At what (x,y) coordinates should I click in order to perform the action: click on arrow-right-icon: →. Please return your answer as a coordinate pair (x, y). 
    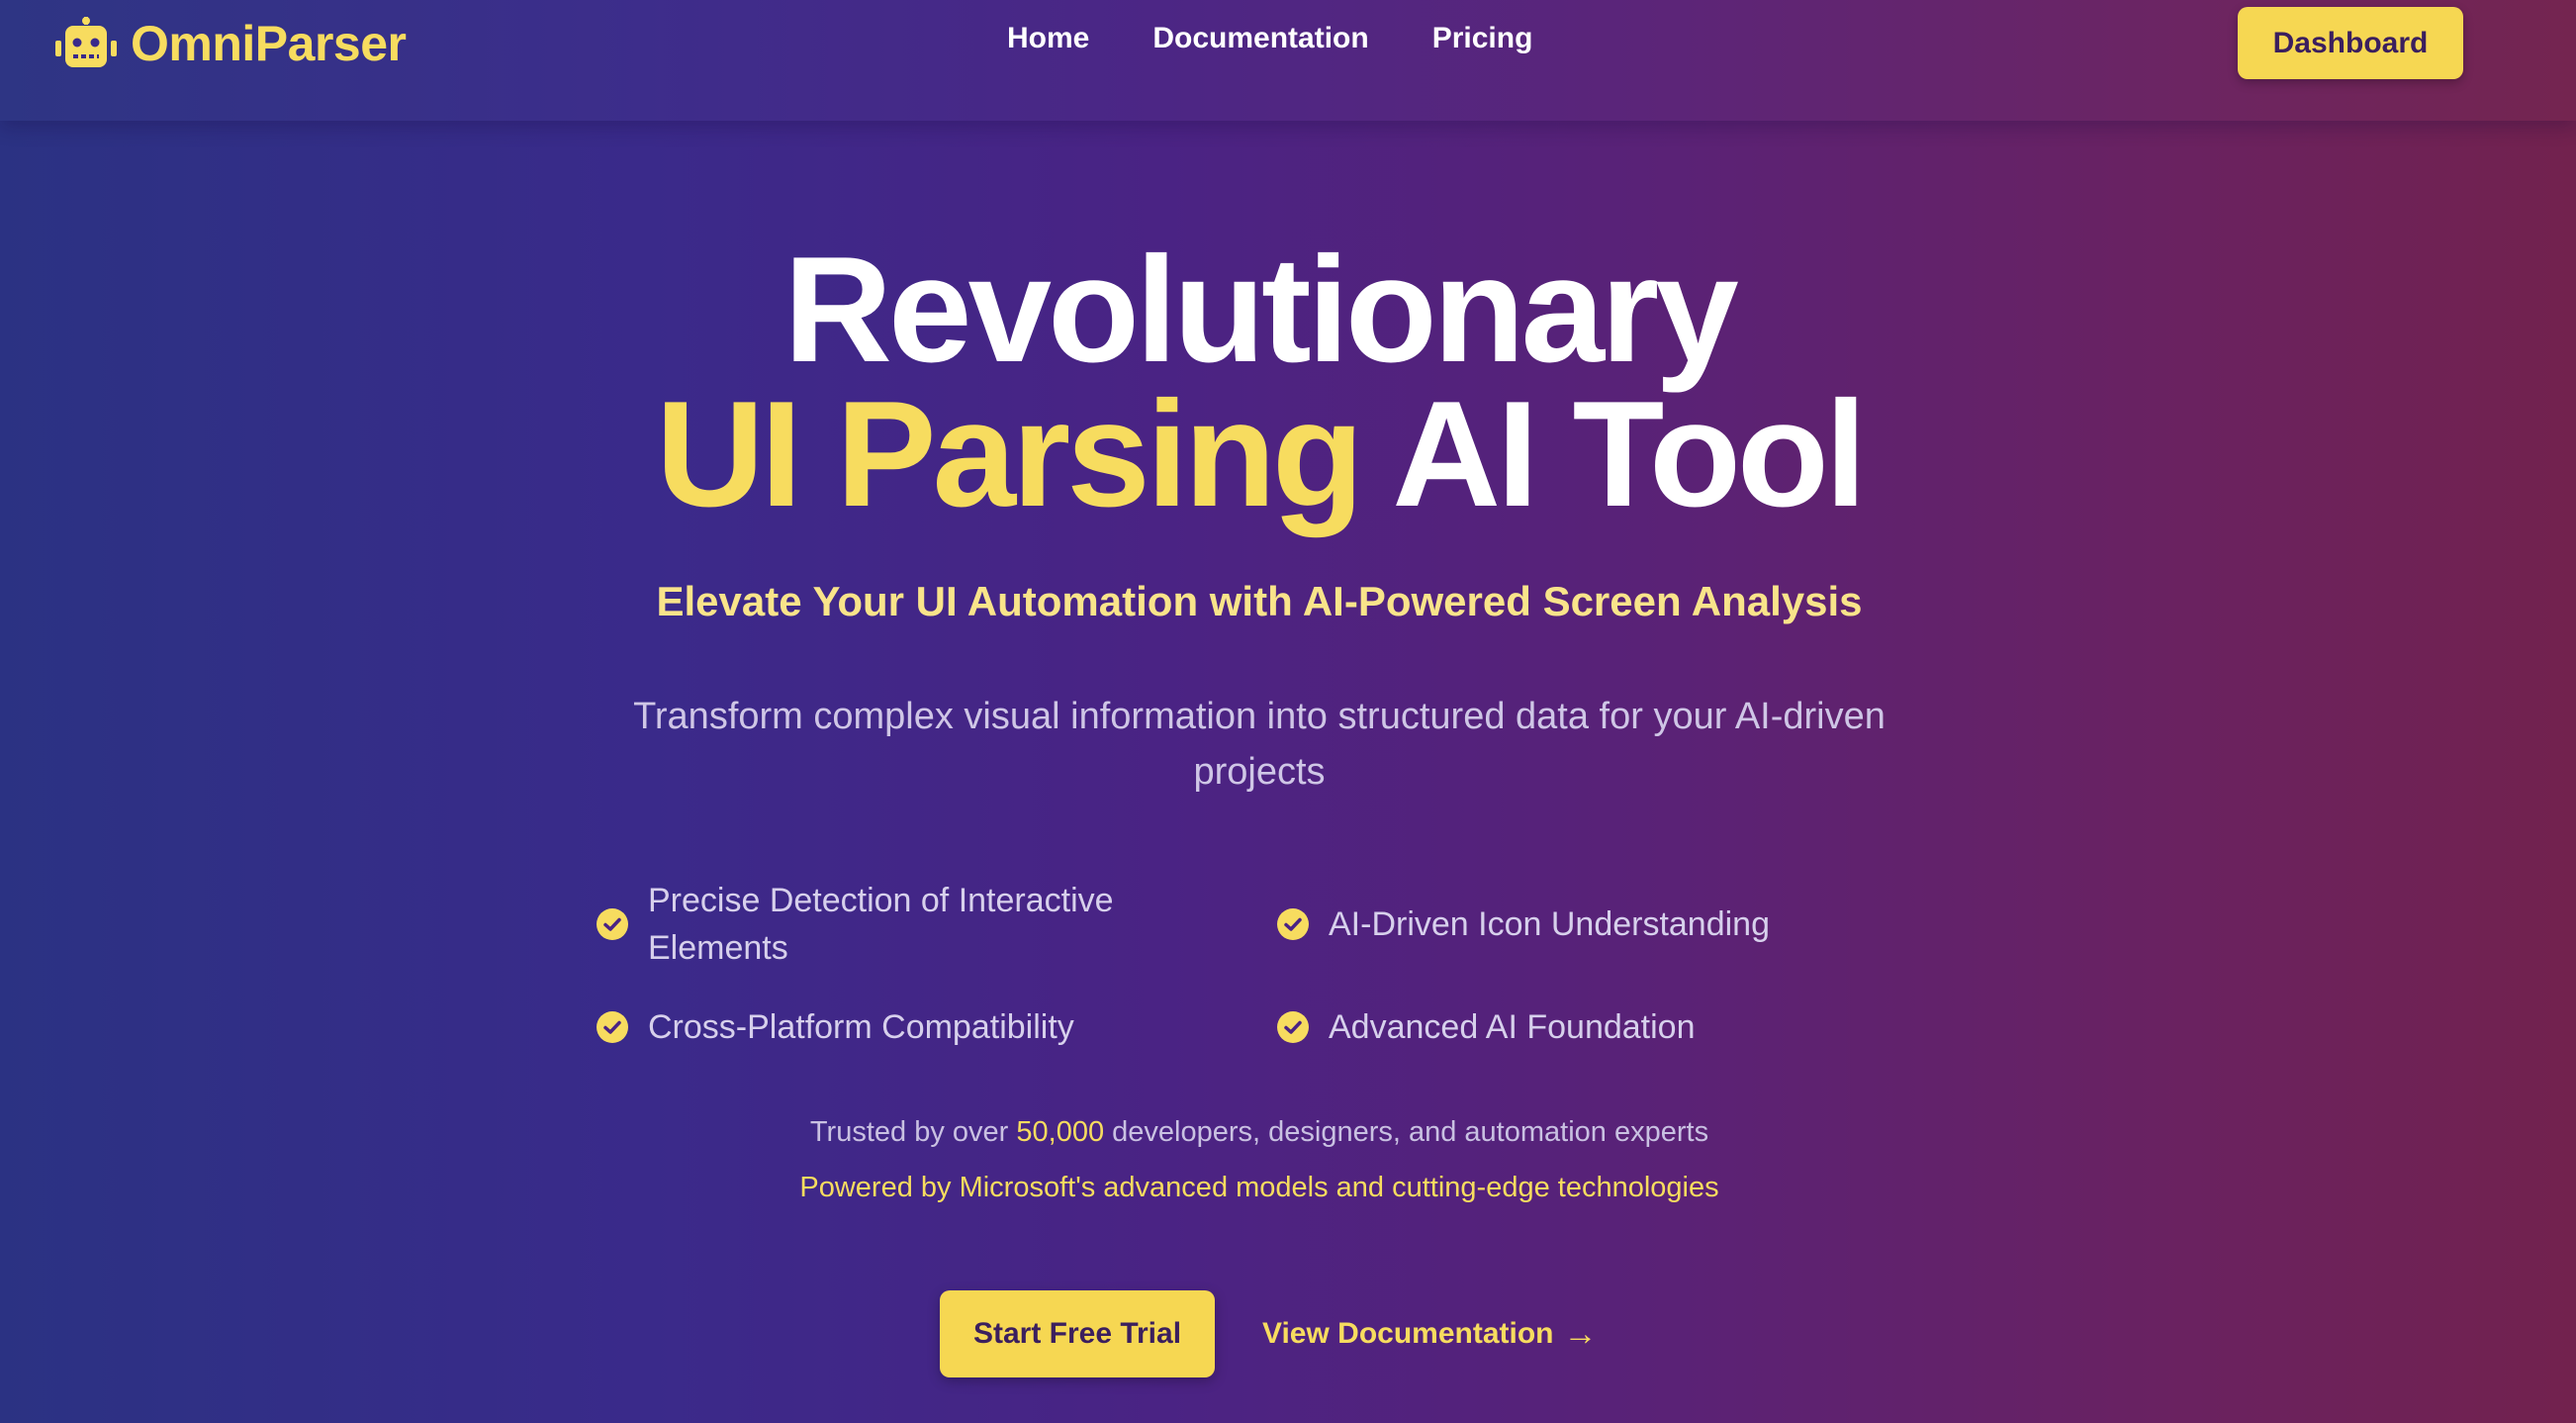
    Looking at the image, I should click on (1580, 1333).